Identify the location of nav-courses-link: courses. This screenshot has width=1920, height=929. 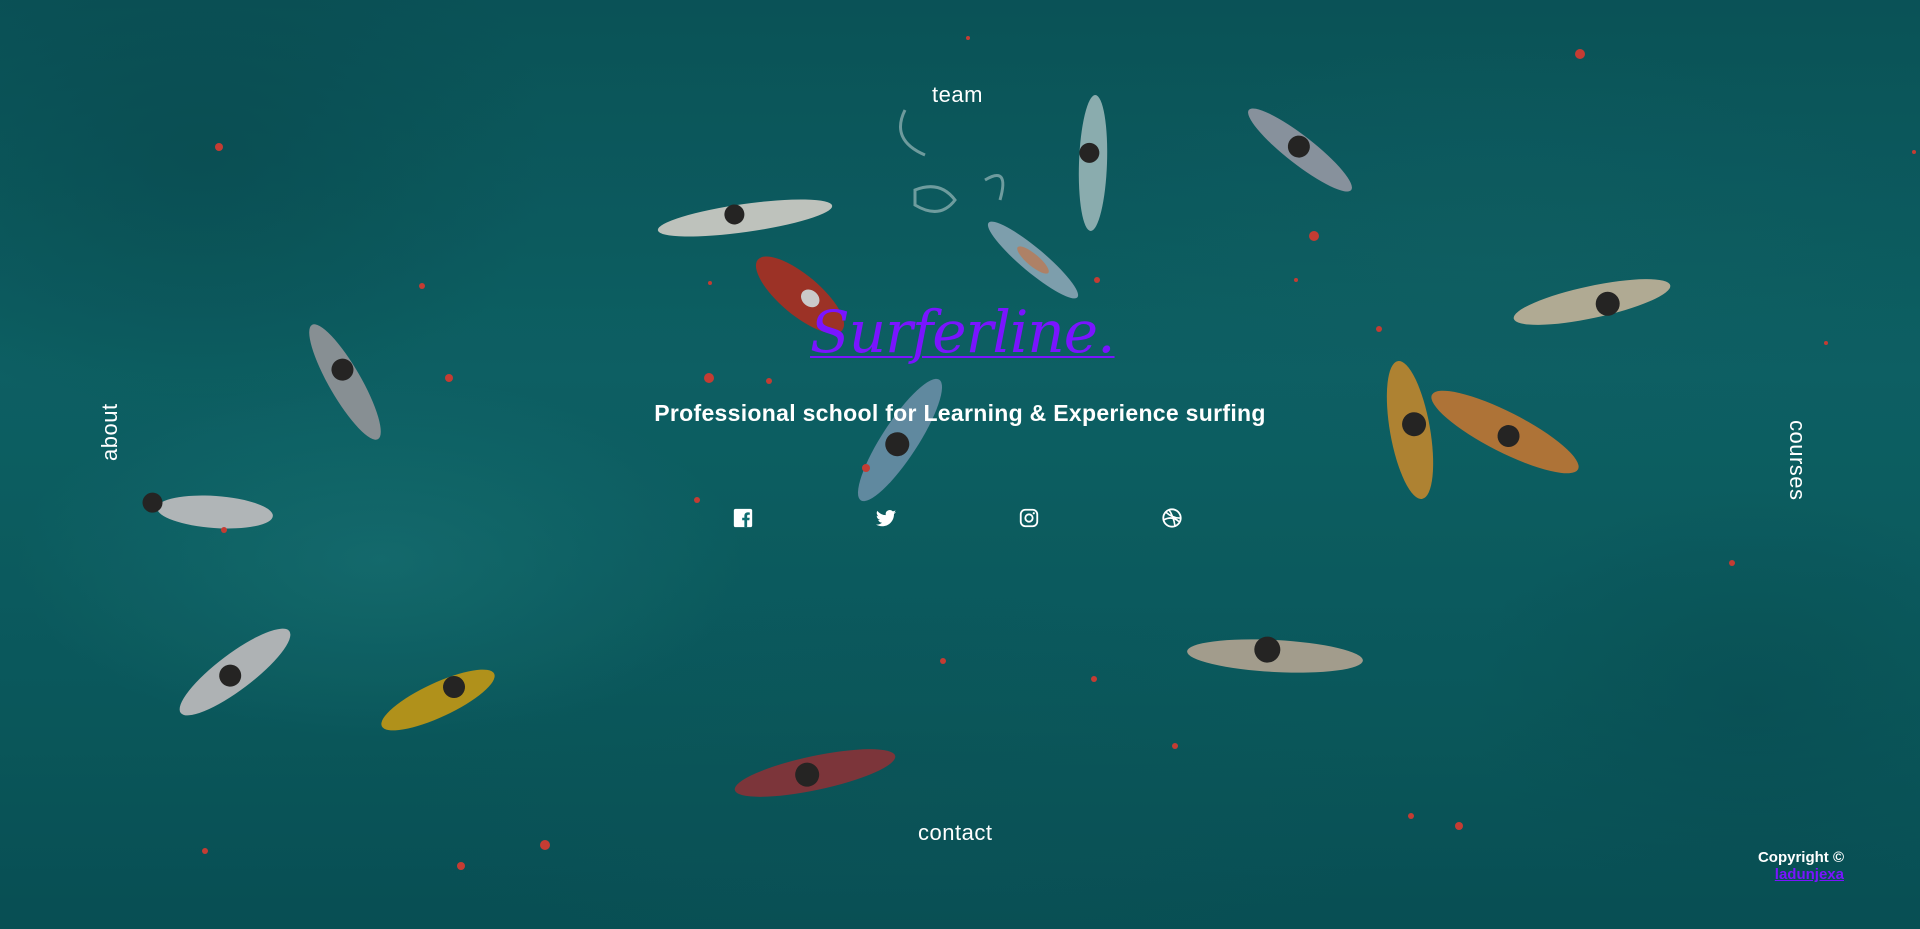
(1797, 460).